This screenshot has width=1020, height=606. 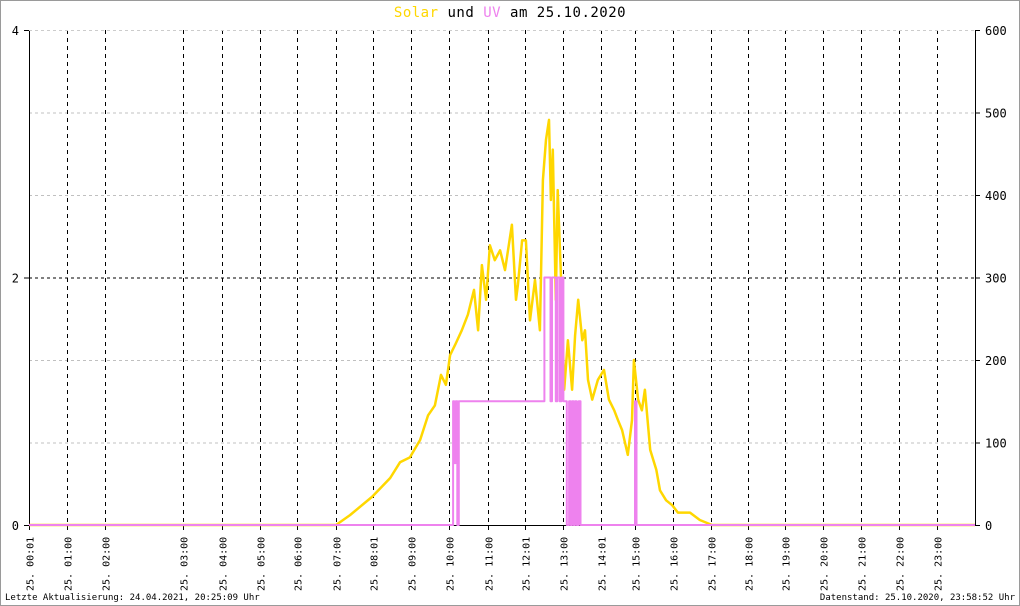 What do you see at coordinates (338, 564) in the screenshot?
I see `x-tick-label: 25. 07:00` at bounding box center [338, 564].